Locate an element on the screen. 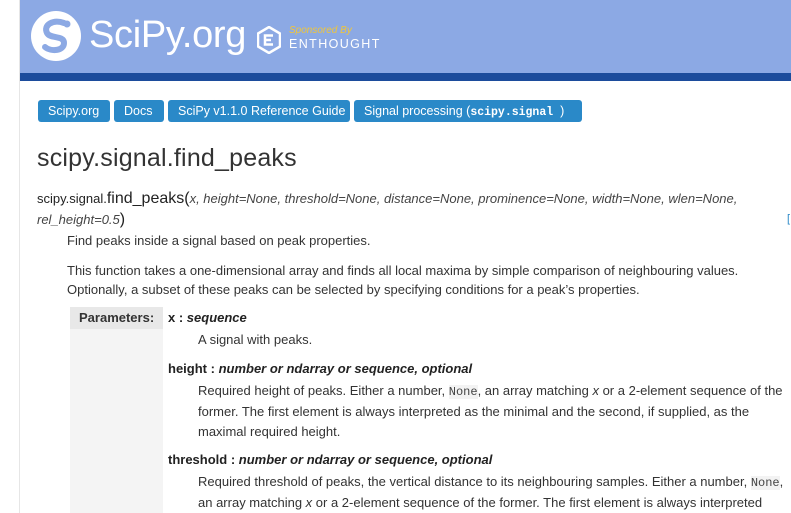 This screenshot has height=513, width=791. breadcrumb-reference-guide: SciPy v1.1.0 Reference Guide is located at coordinates (259, 111).